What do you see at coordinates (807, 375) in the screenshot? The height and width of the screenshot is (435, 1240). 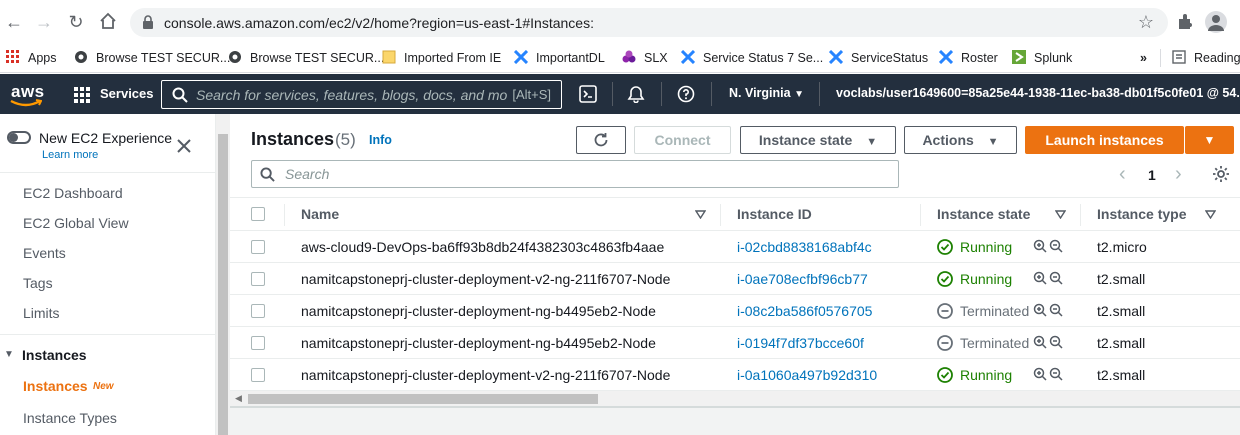 I see `instance-id-link: i-0a1060a497b92d310` at bounding box center [807, 375].